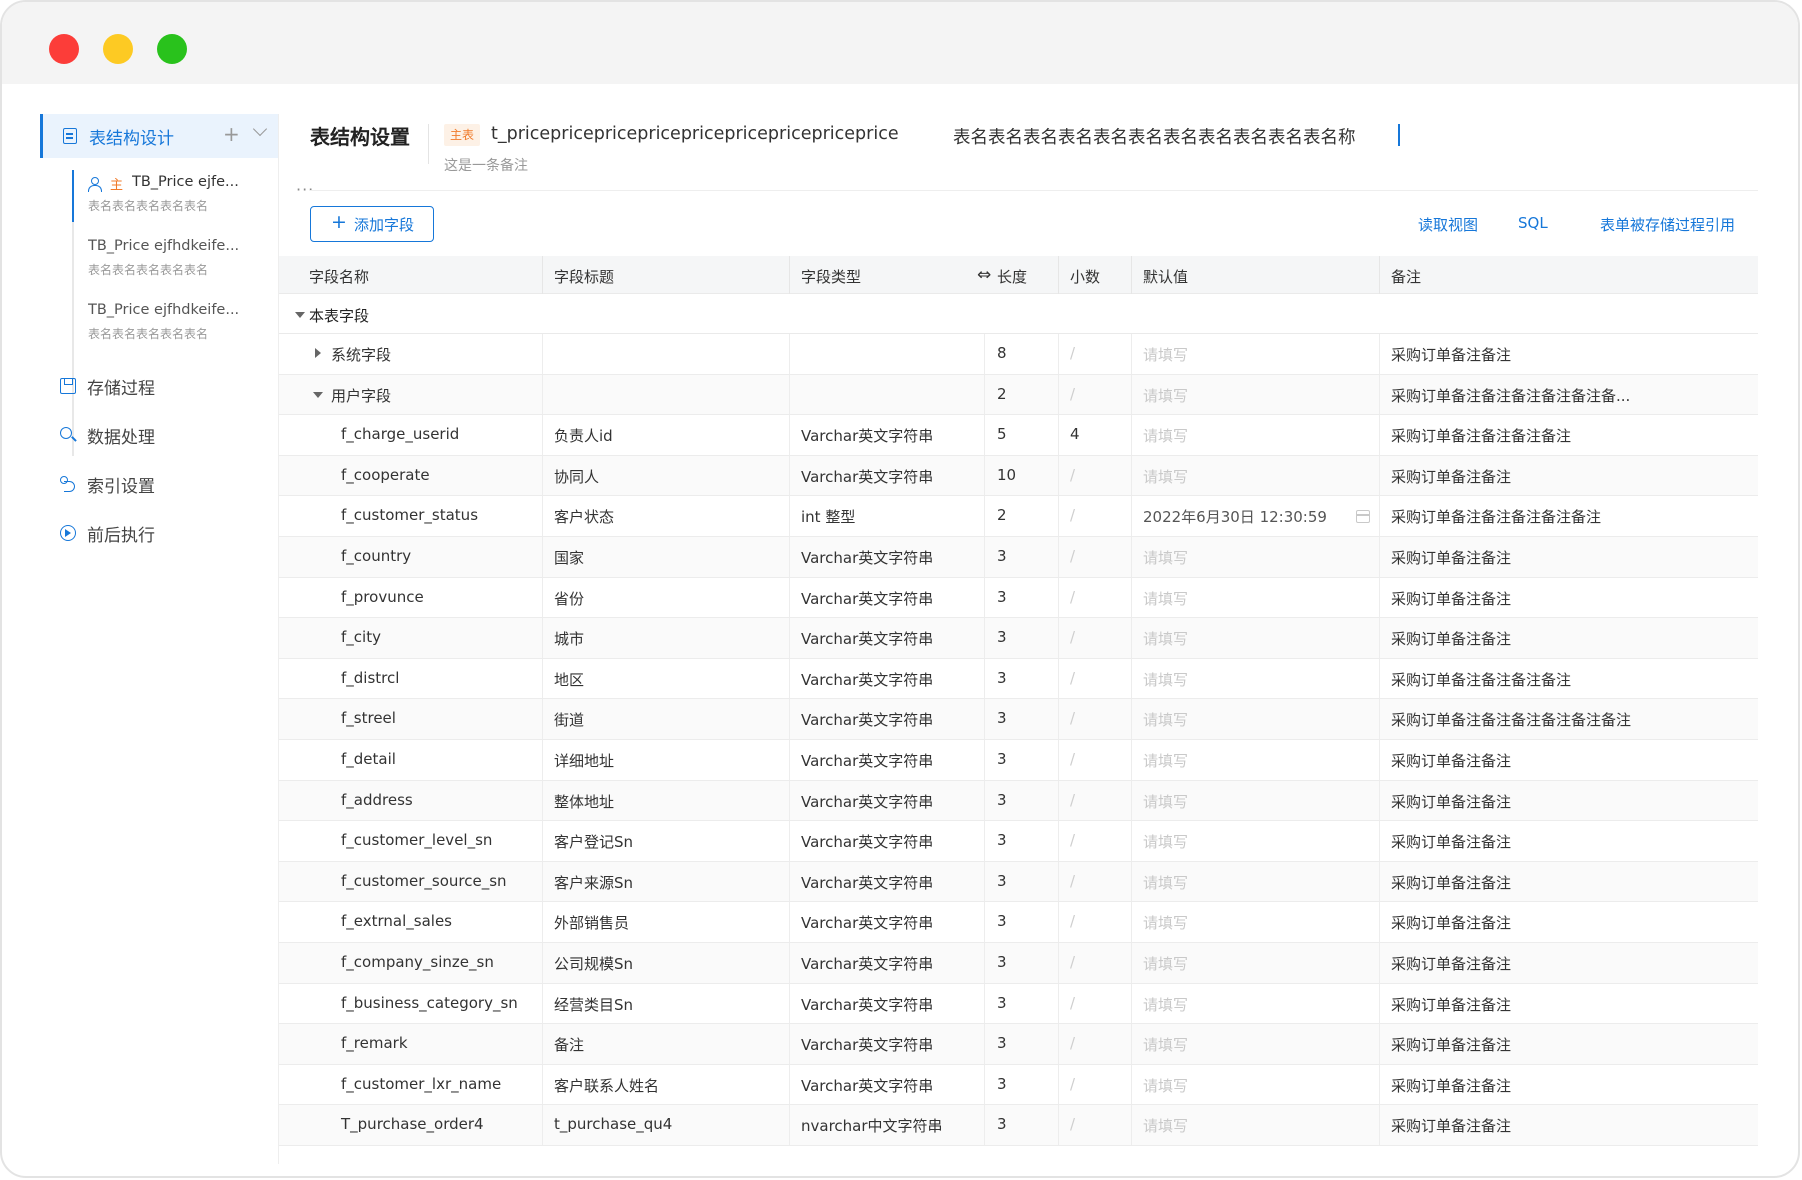 This screenshot has height=1180, width=1802. What do you see at coordinates (1511, 719) in the screenshot?
I see `remark-cell: 采购订单备注备注备注备注备注备注` at bounding box center [1511, 719].